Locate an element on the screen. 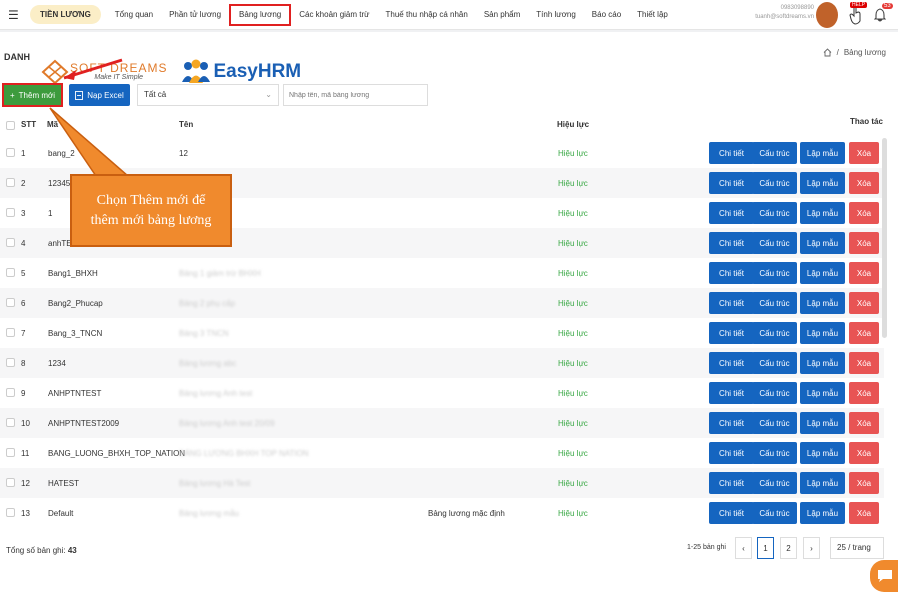  avatar is located at coordinates (827, 15).